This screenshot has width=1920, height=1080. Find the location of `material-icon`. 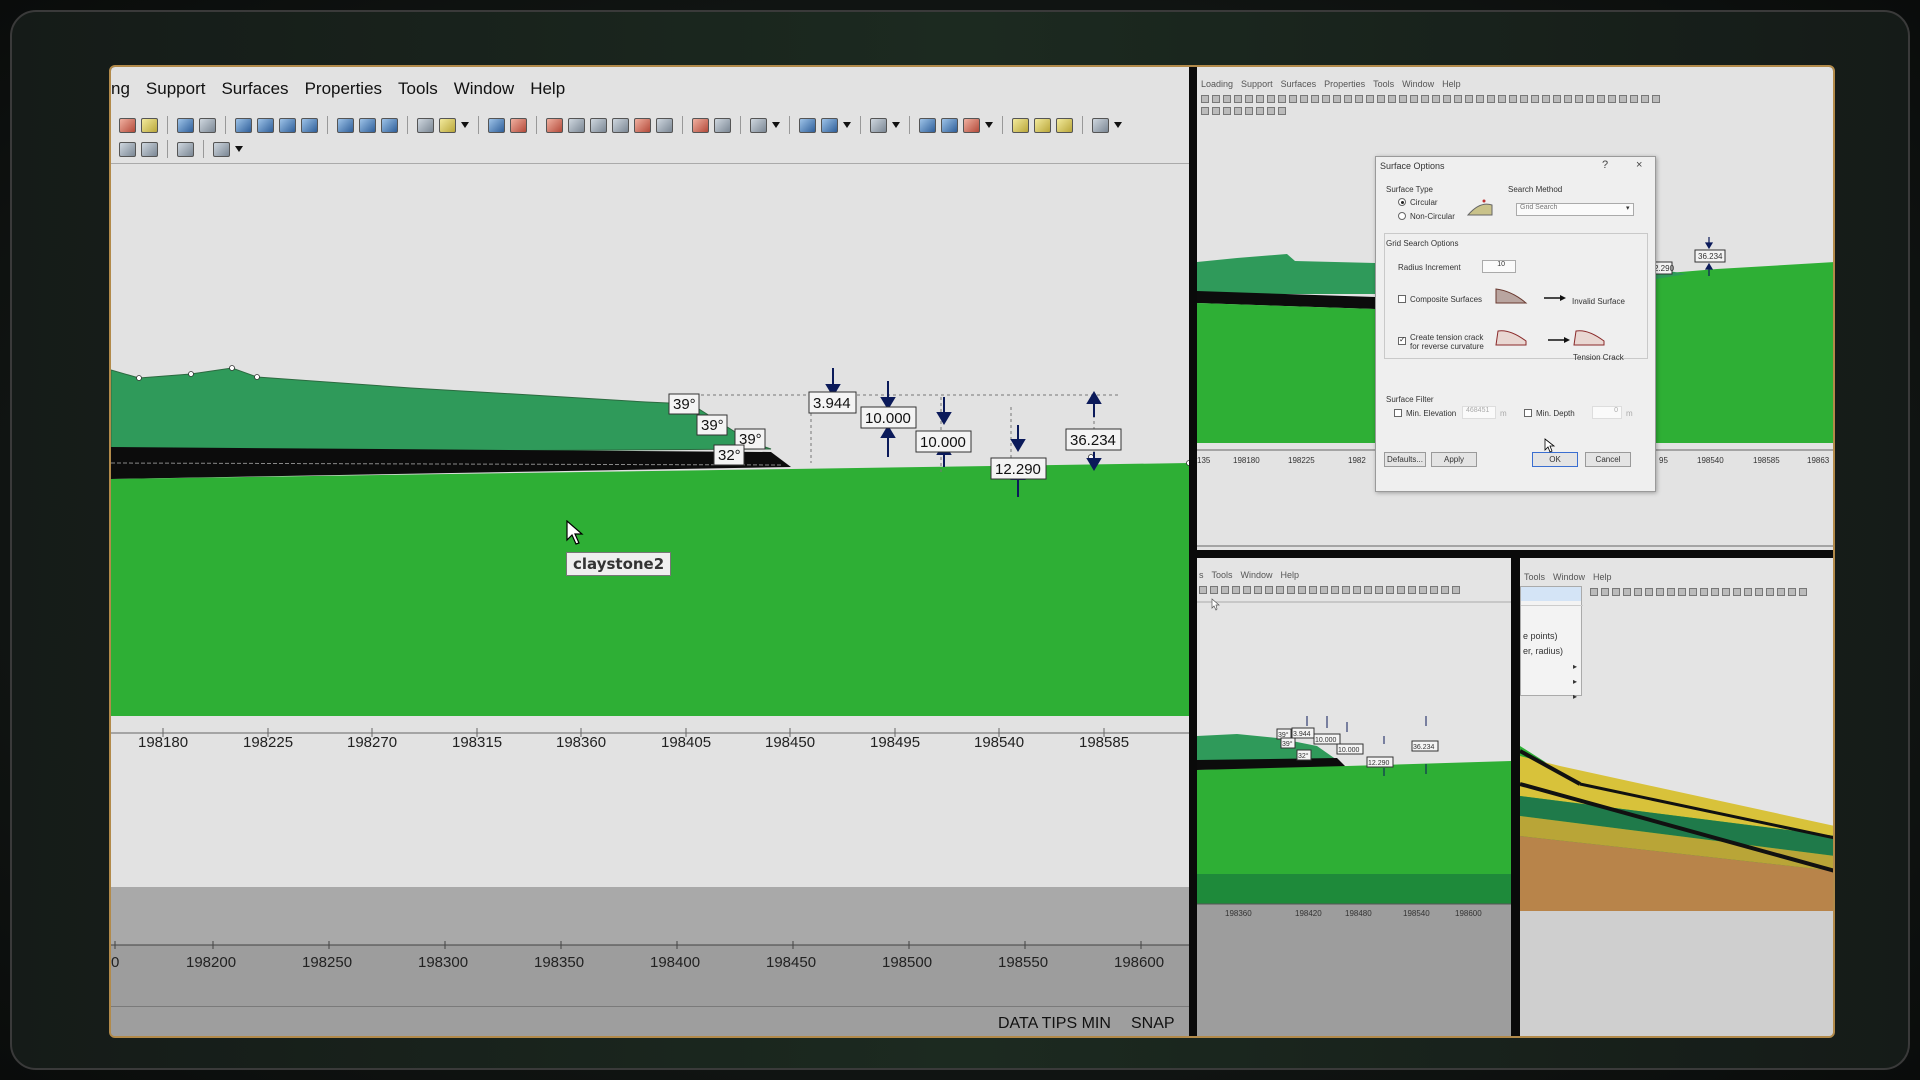

material-icon is located at coordinates (149, 125).